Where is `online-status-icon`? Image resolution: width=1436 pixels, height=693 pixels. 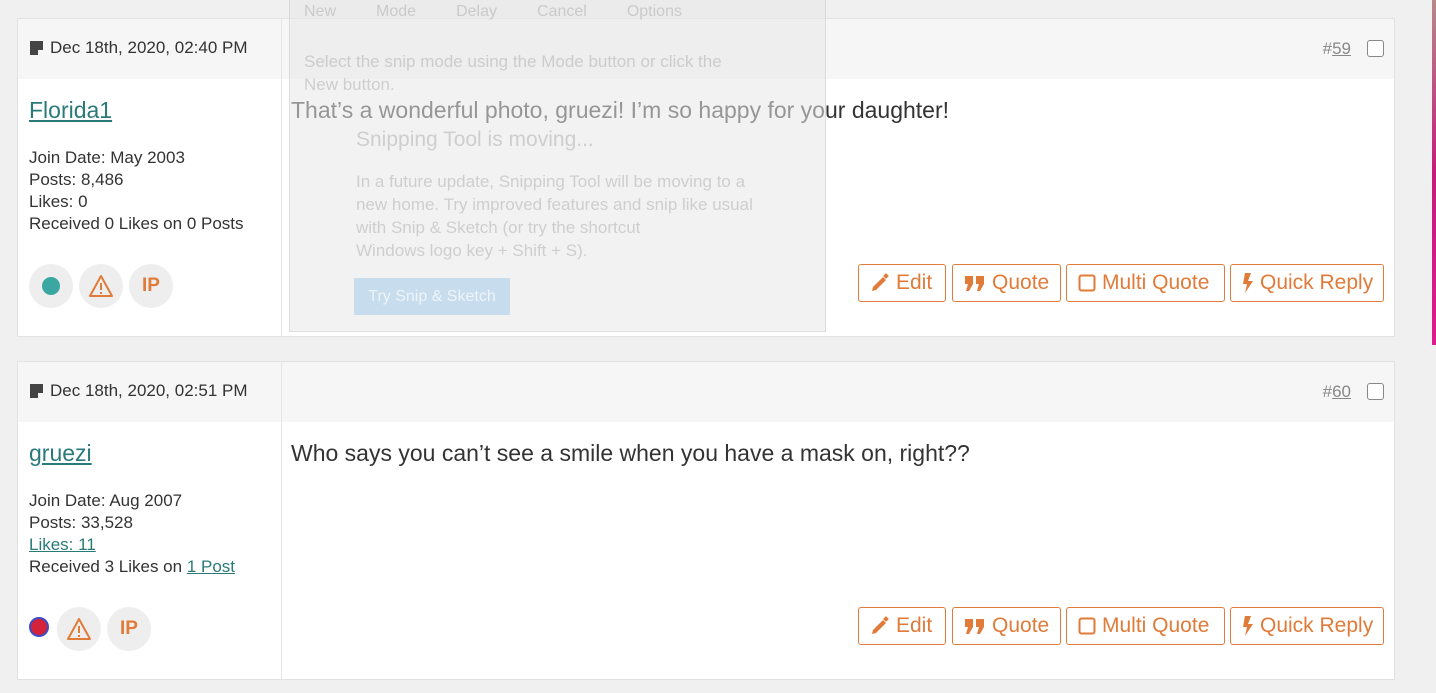
online-status-icon is located at coordinates (51, 286).